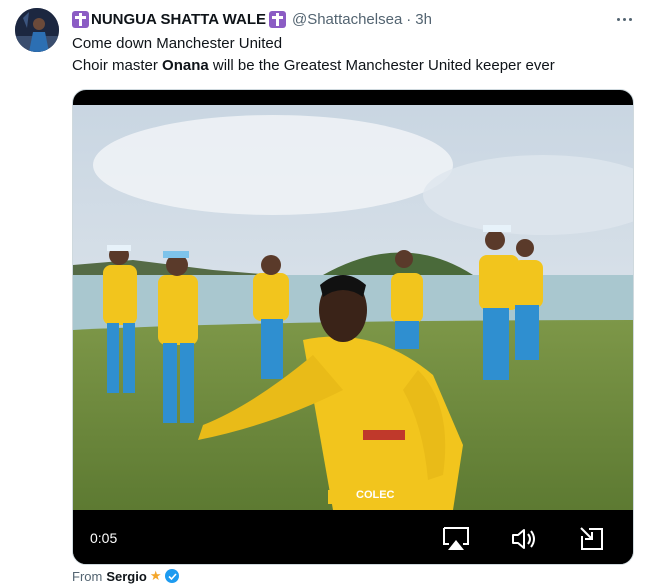 The width and height of the screenshot is (650, 584). I want to click on timestamp: 3h, so click(423, 19).